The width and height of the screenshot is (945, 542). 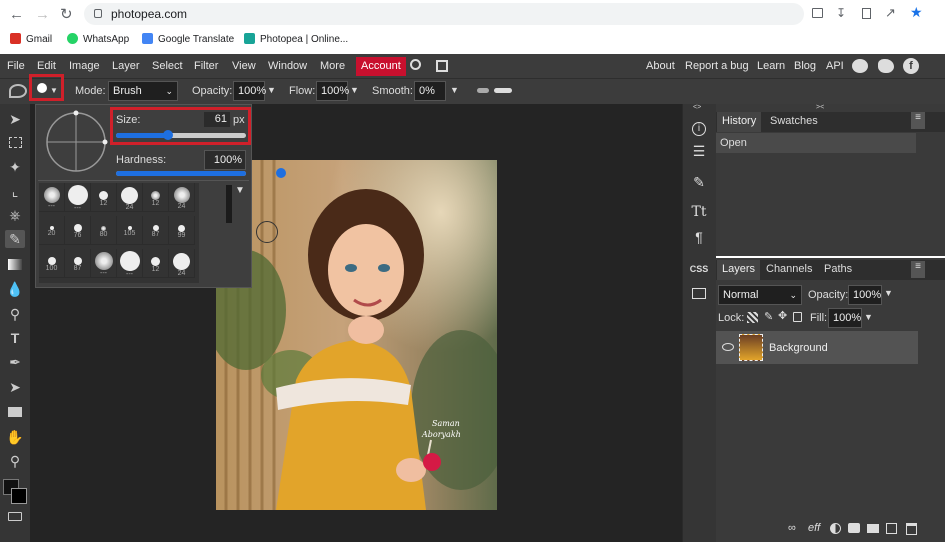 What do you see at coordinates (699, 269) in the screenshot?
I see `css-icon: CSS` at bounding box center [699, 269].